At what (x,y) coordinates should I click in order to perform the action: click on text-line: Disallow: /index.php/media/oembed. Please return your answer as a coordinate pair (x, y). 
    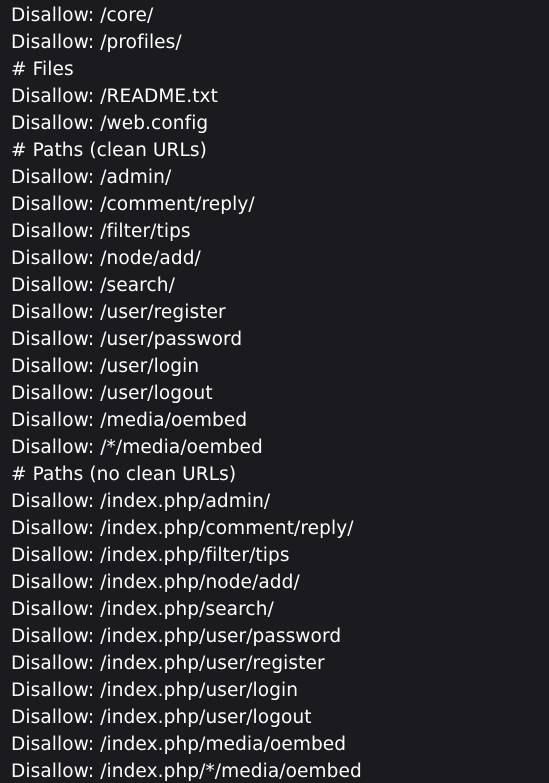
    Looking at the image, I should click on (179, 744).